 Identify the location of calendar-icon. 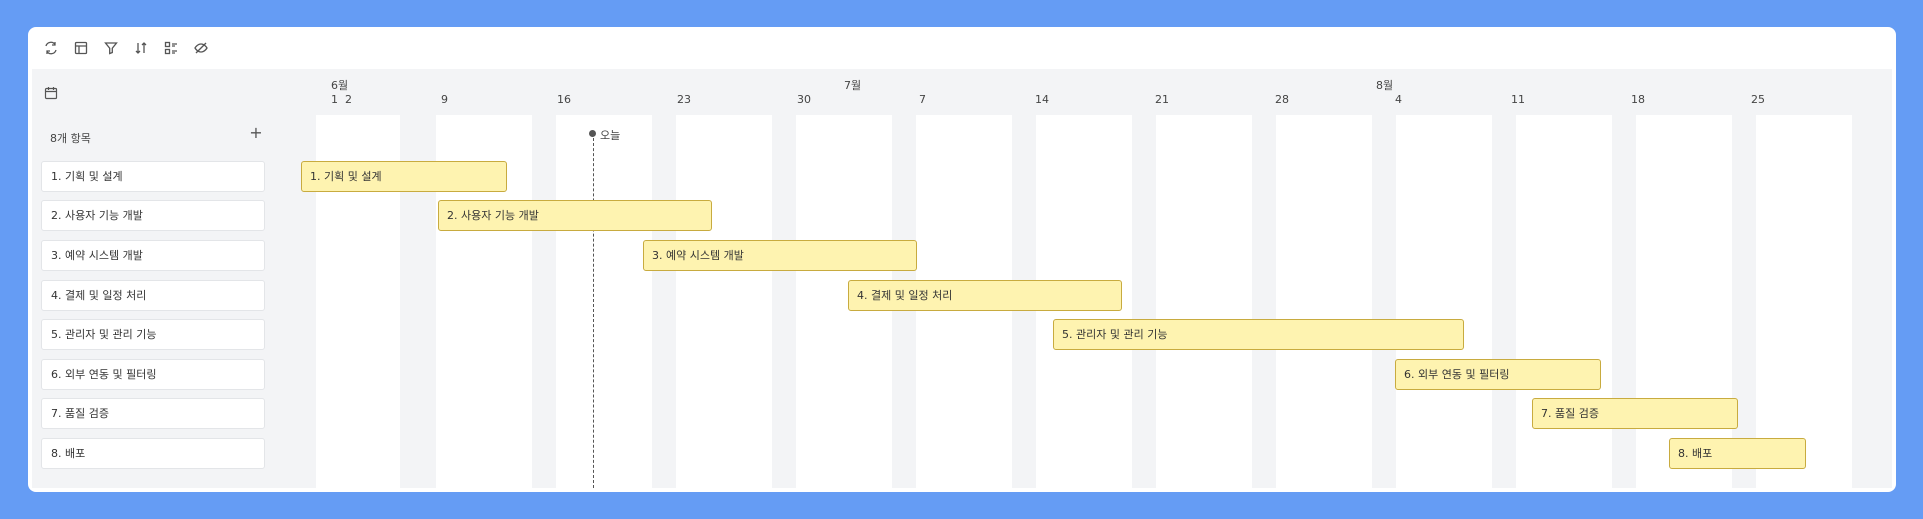
(51, 92).